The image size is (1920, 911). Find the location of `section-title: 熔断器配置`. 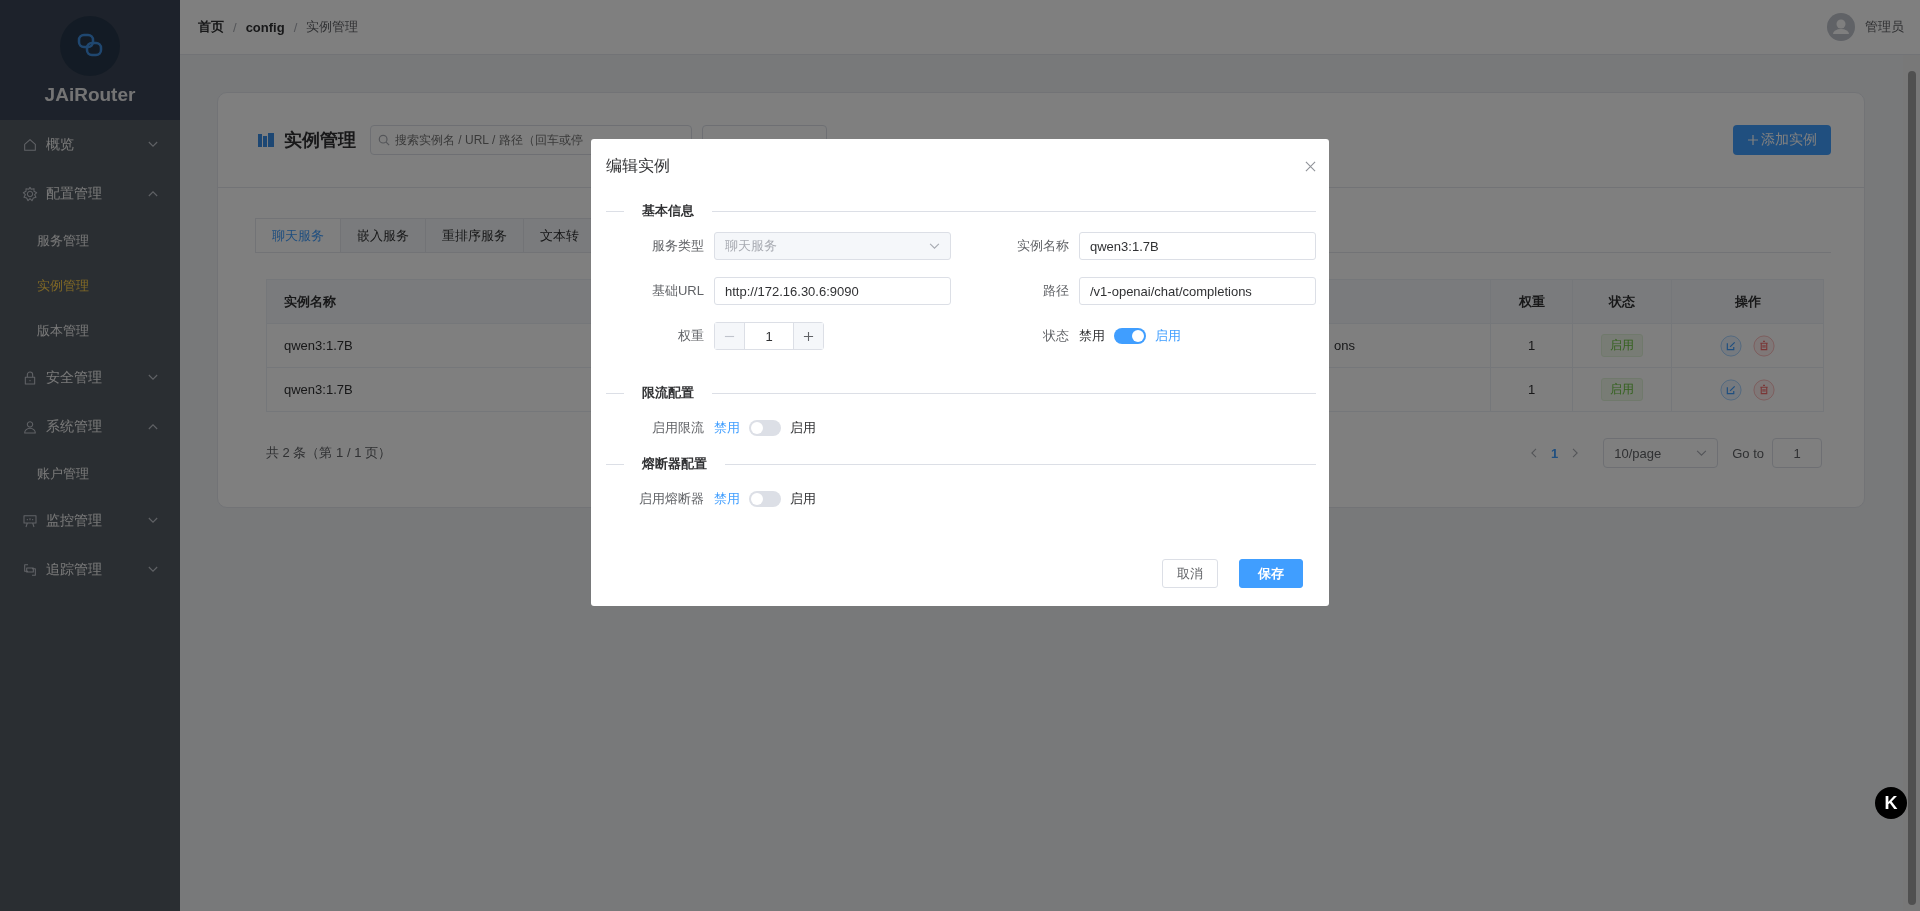

section-title: 熔断器配置 is located at coordinates (674, 464).